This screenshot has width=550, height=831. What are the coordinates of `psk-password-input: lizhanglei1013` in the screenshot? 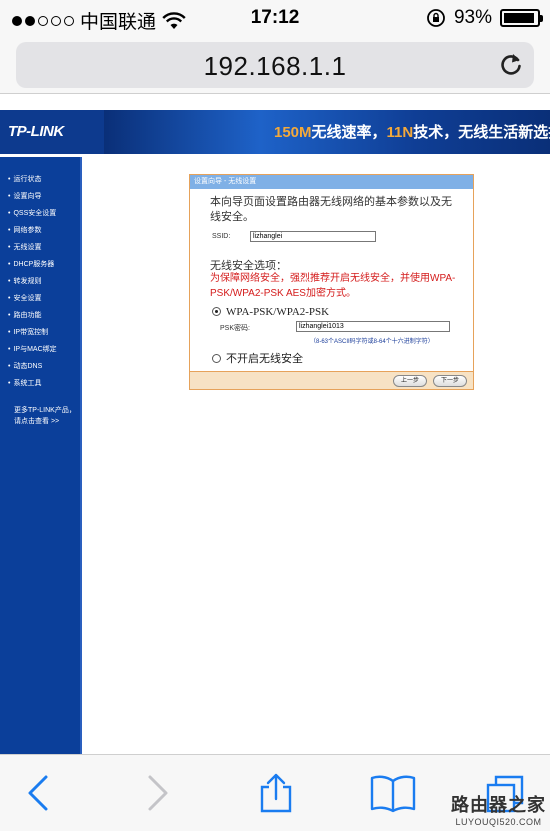 It's located at (373, 326).